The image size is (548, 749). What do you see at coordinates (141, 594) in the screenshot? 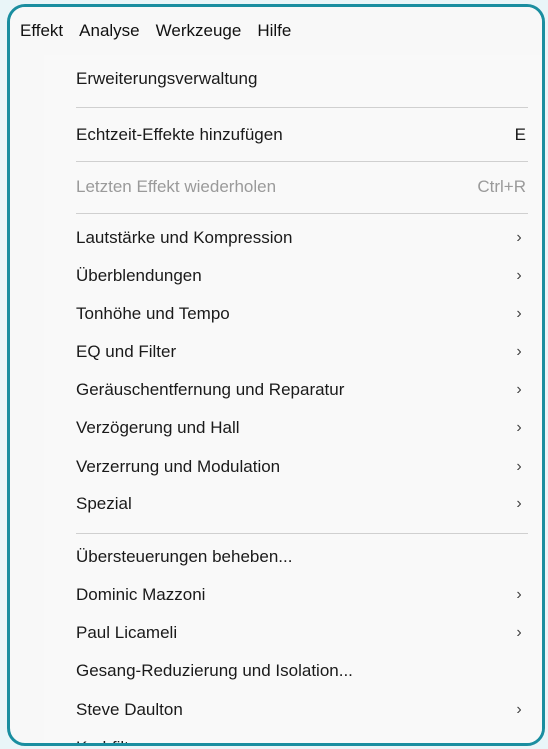
I see `menu-item-label: Dominic Mazzoni` at bounding box center [141, 594].